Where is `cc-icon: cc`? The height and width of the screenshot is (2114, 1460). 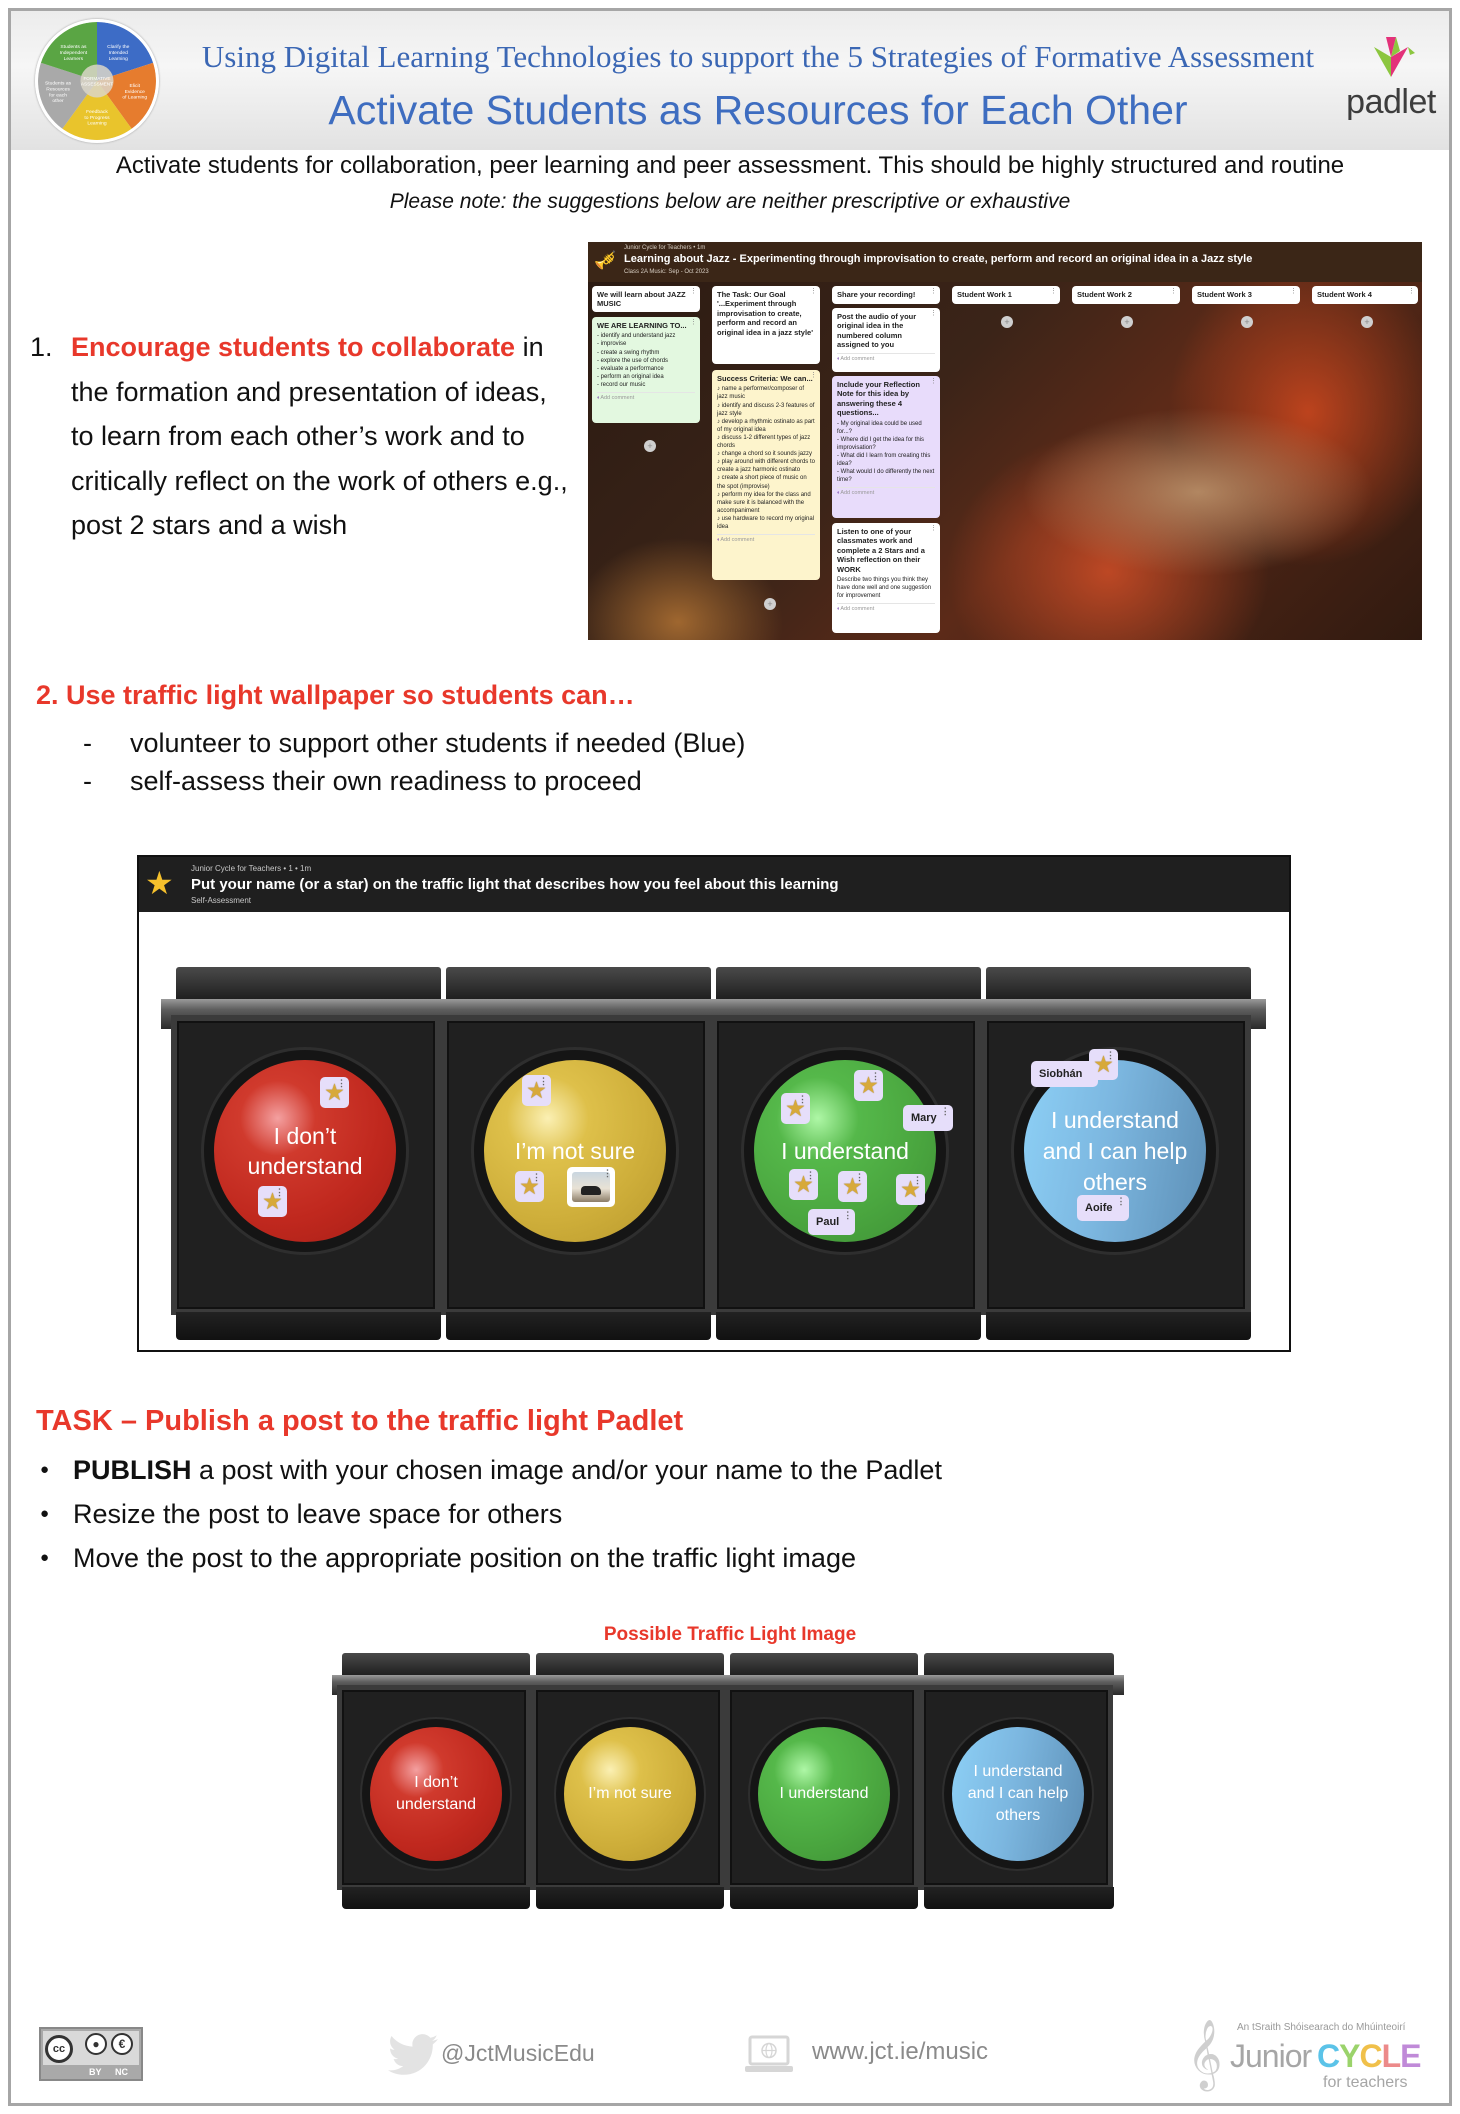 cc-icon: cc is located at coordinates (59, 2049).